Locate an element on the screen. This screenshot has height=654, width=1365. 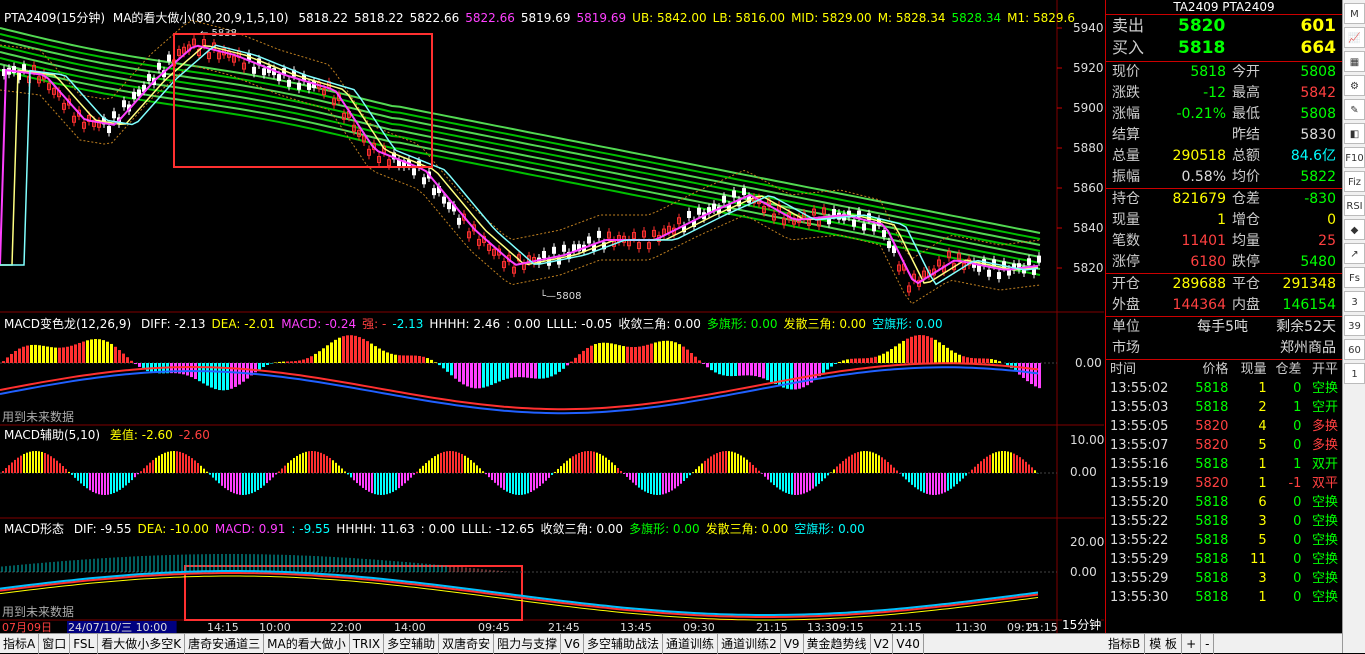
toolbar-icon: 60 is located at coordinates (1354, 349).